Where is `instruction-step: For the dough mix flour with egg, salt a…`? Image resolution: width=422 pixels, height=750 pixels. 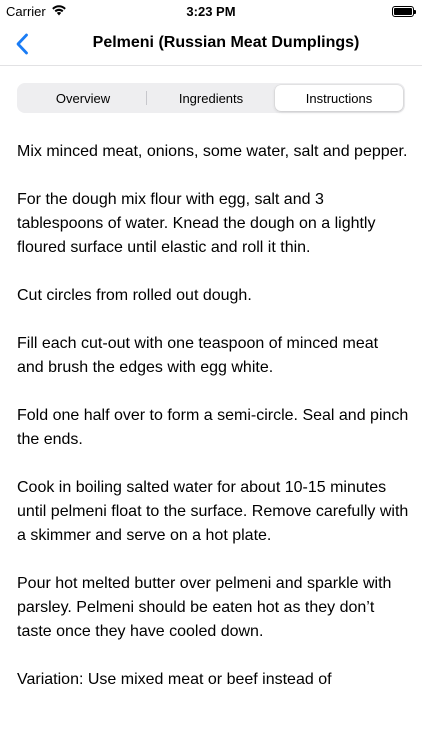 instruction-step: For the dough mix flour with egg, salt a… is located at coordinates (196, 223).